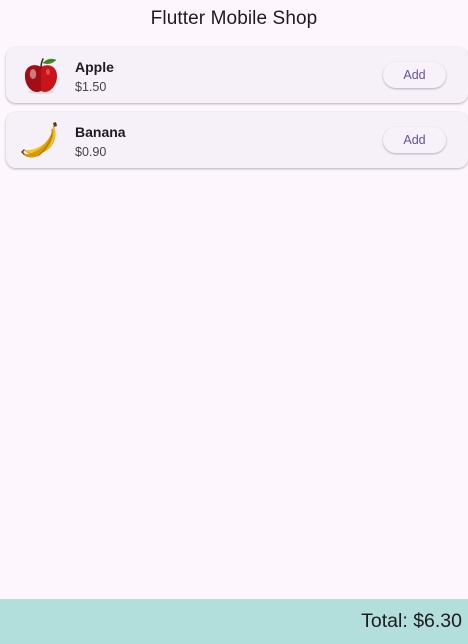 This screenshot has width=468, height=644. I want to click on product-price: $0.90, so click(91, 152).